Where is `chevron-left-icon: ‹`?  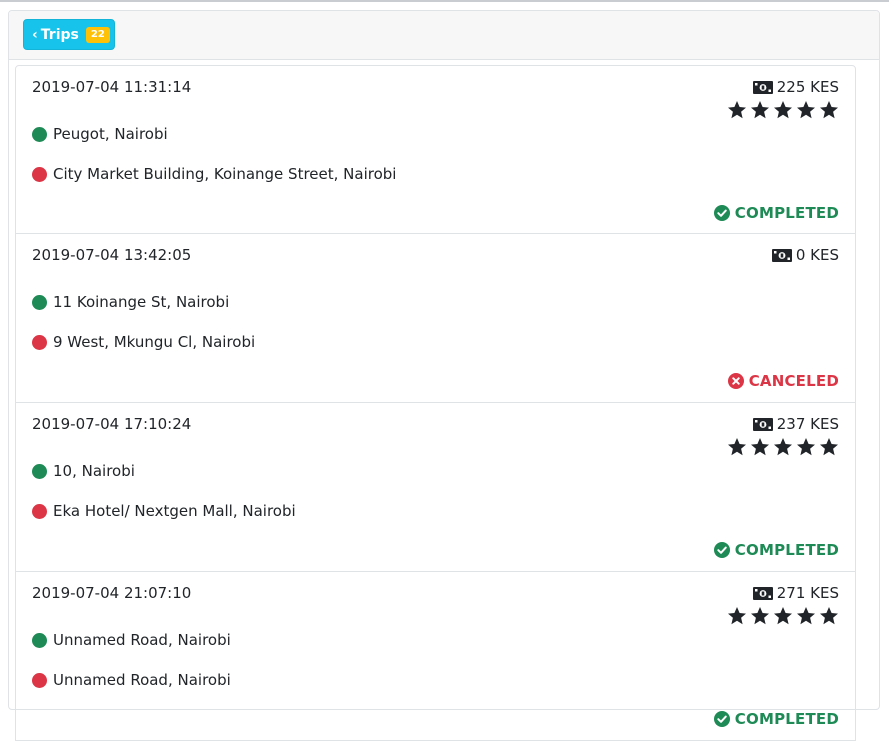 chevron-left-icon: ‹ is located at coordinates (35, 34).